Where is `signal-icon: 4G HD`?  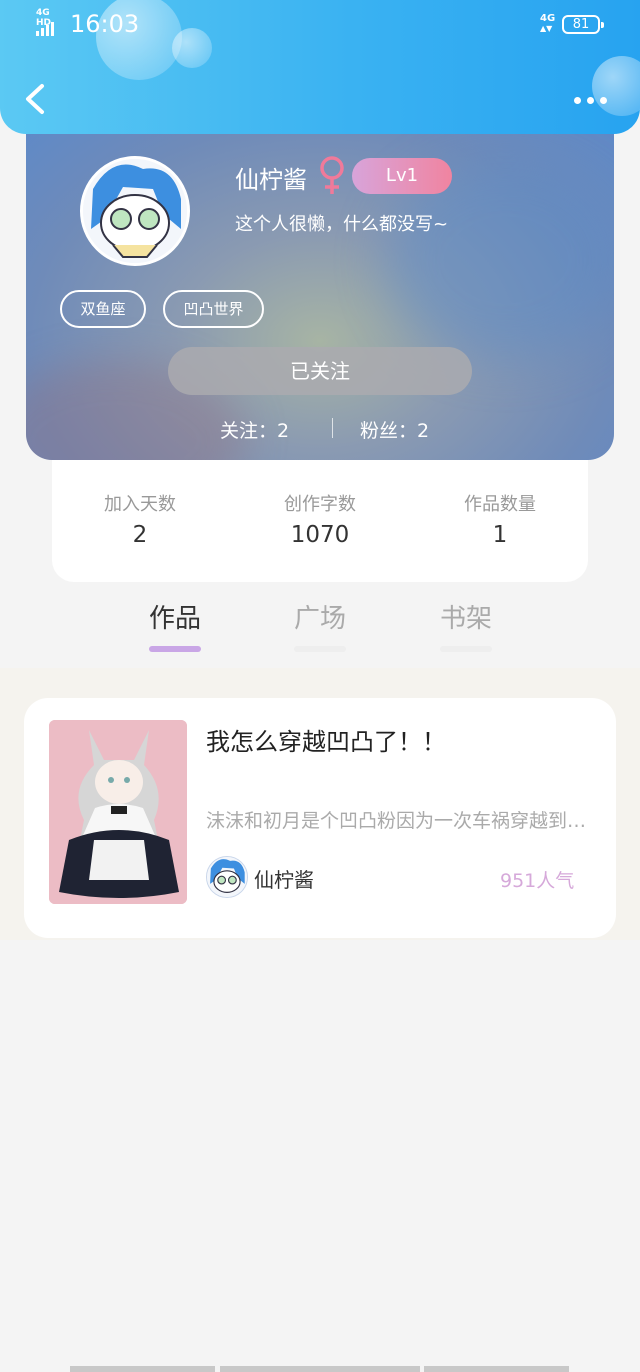
signal-icon: 4G HD is located at coordinates (50, 22).